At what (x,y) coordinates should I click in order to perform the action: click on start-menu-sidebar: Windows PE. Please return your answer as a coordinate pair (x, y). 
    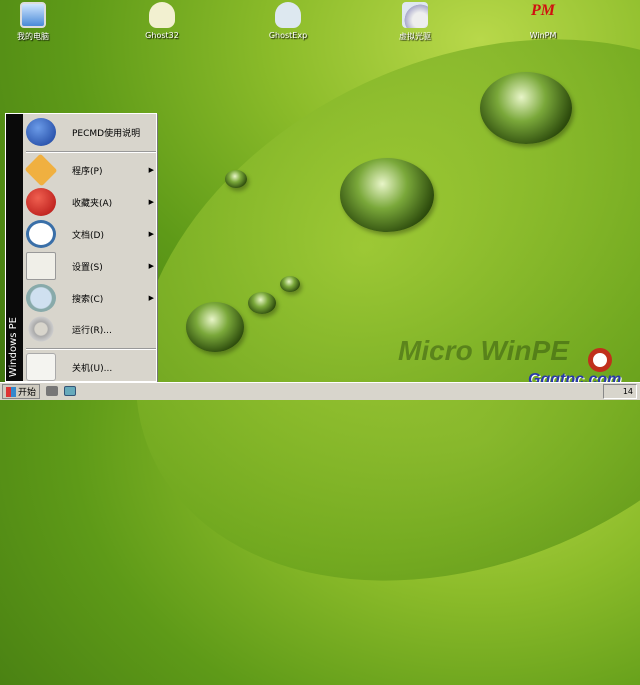
    Looking at the image, I should click on (14, 247).